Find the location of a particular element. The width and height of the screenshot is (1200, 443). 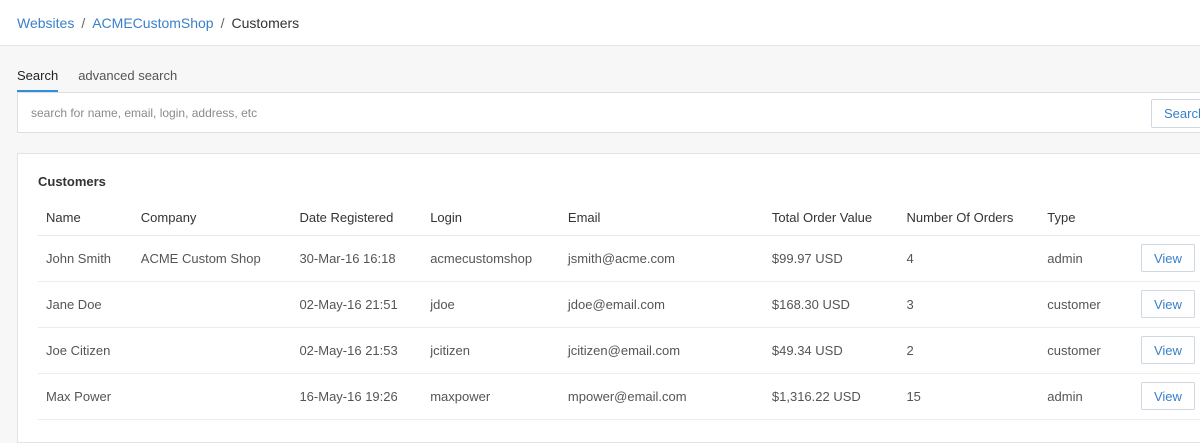

cell-name: Joe Citizen is located at coordinates (85, 350).